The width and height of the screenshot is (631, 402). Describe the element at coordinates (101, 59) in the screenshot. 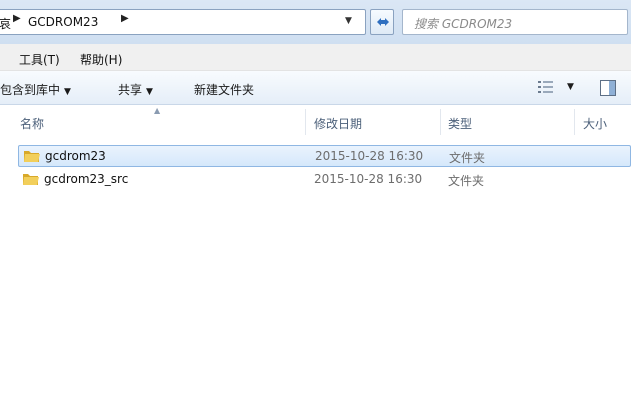

I see `menu-help: 帮助(H)` at that location.